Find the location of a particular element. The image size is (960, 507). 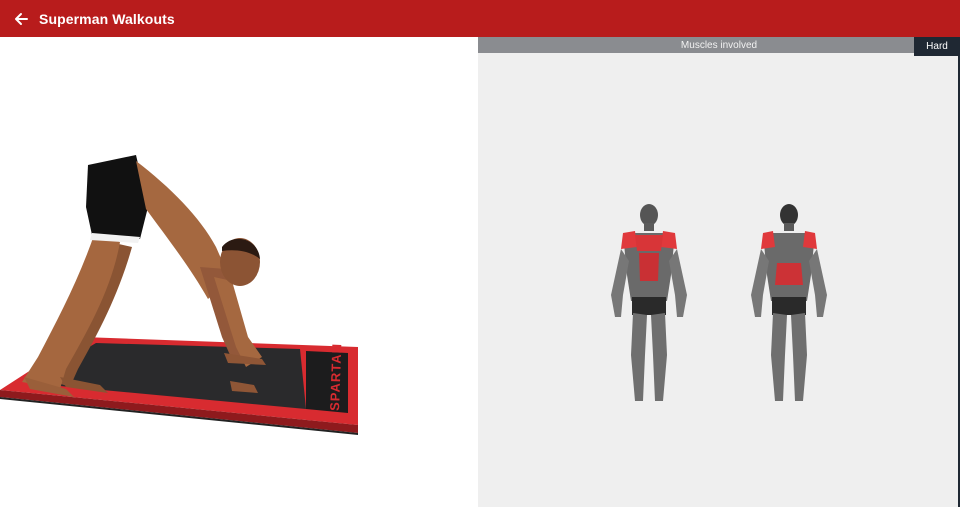

mat-brand-text: SPARTAN is located at coordinates (335, 377).